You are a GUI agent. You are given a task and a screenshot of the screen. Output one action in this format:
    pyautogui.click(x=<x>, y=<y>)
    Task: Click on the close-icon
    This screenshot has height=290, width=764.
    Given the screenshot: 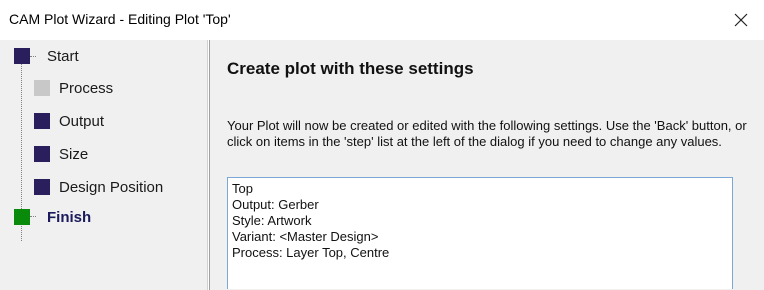 What is the action you would take?
    pyautogui.click(x=741, y=20)
    